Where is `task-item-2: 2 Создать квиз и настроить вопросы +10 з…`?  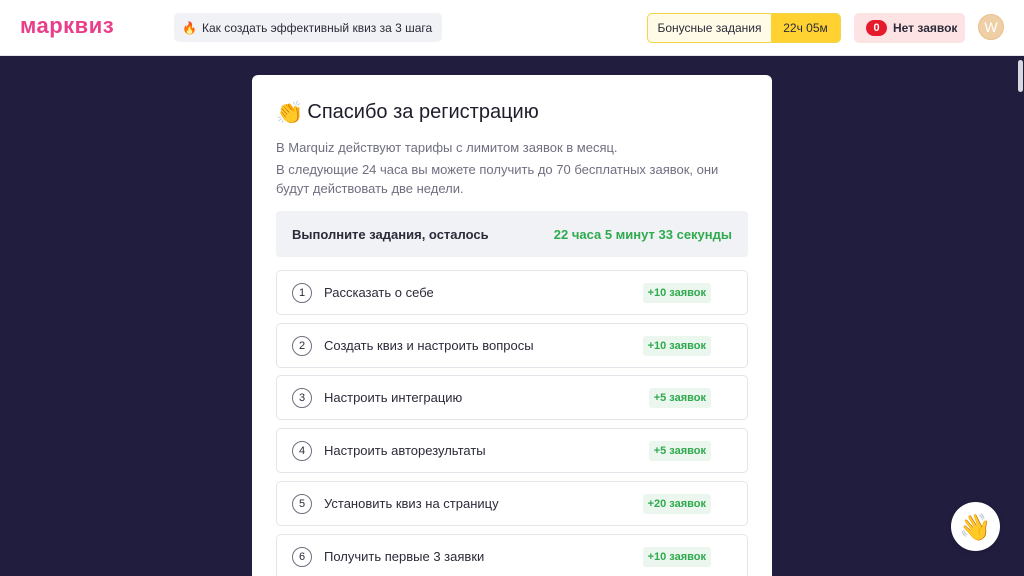
task-item-2: 2 Создать квиз и настроить вопросы +10 з… is located at coordinates (512, 345).